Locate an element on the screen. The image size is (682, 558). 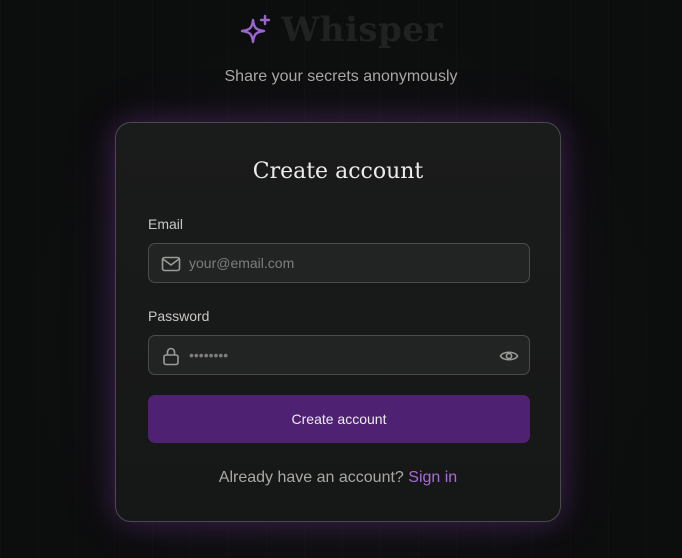
email-input is located at coordinates (339, 263).